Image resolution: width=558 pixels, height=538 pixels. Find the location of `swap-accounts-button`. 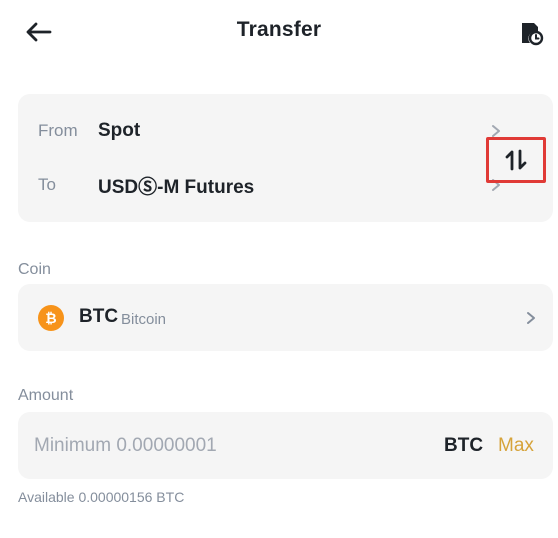

swap-accounts-button is located at coordinates (516, 160).